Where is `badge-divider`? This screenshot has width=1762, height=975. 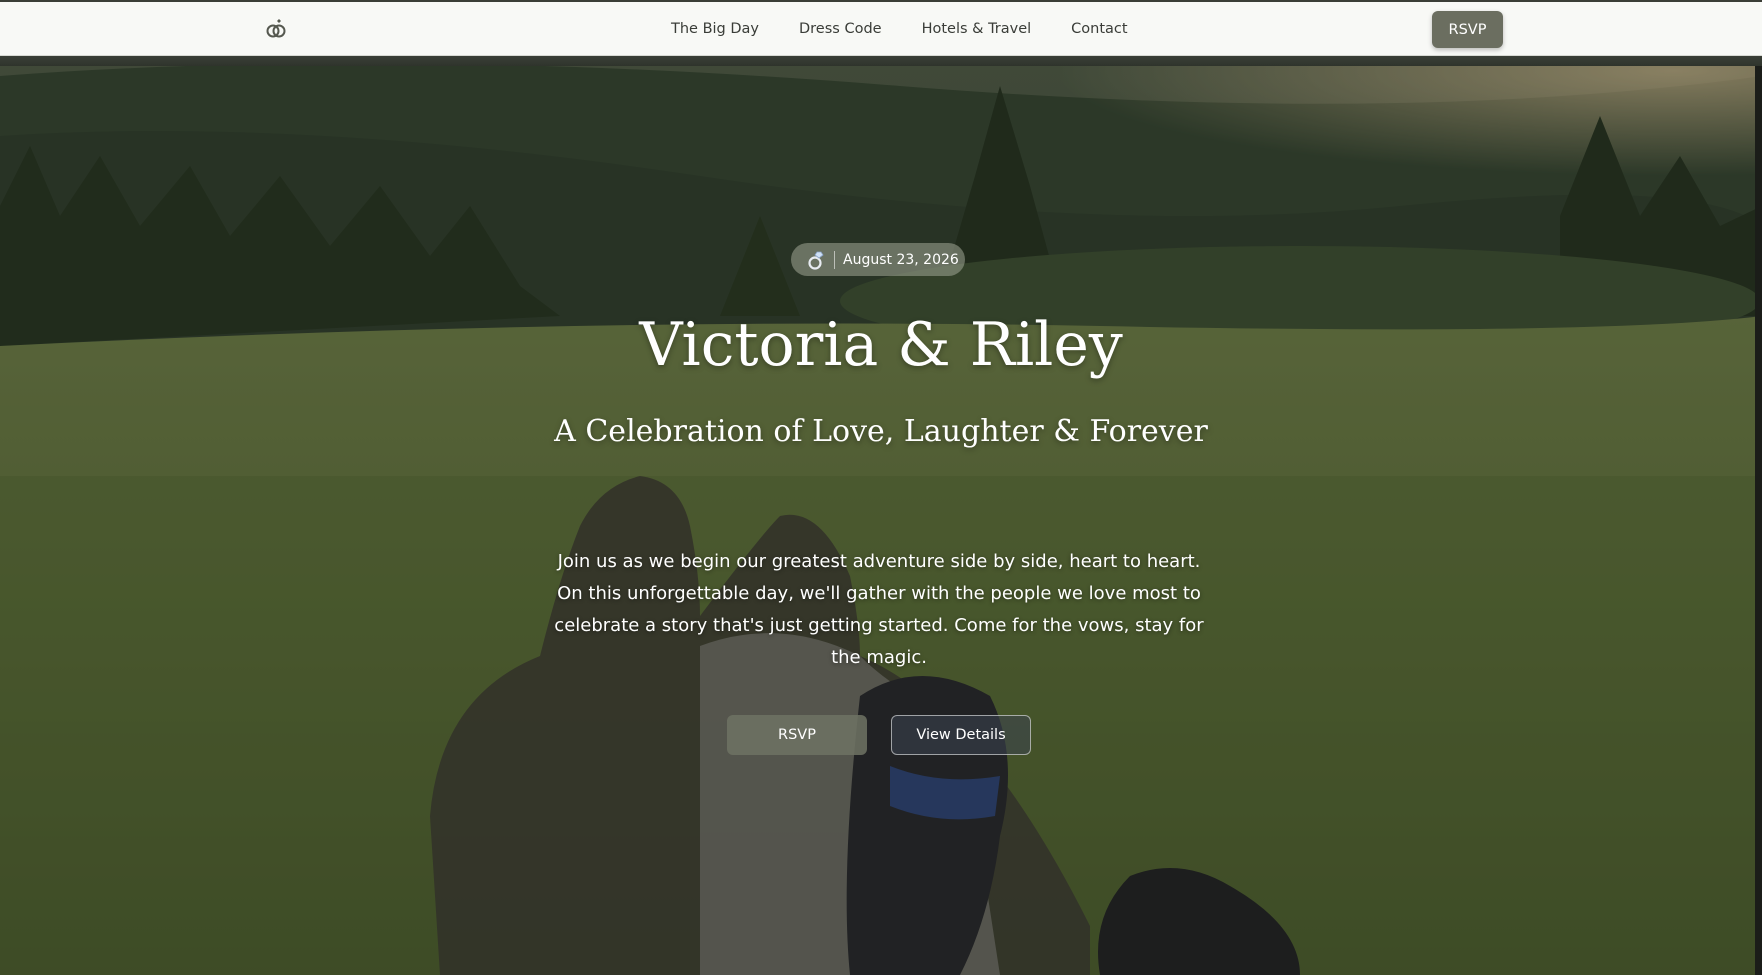
badge-divider is located at coordinates (834, 259).